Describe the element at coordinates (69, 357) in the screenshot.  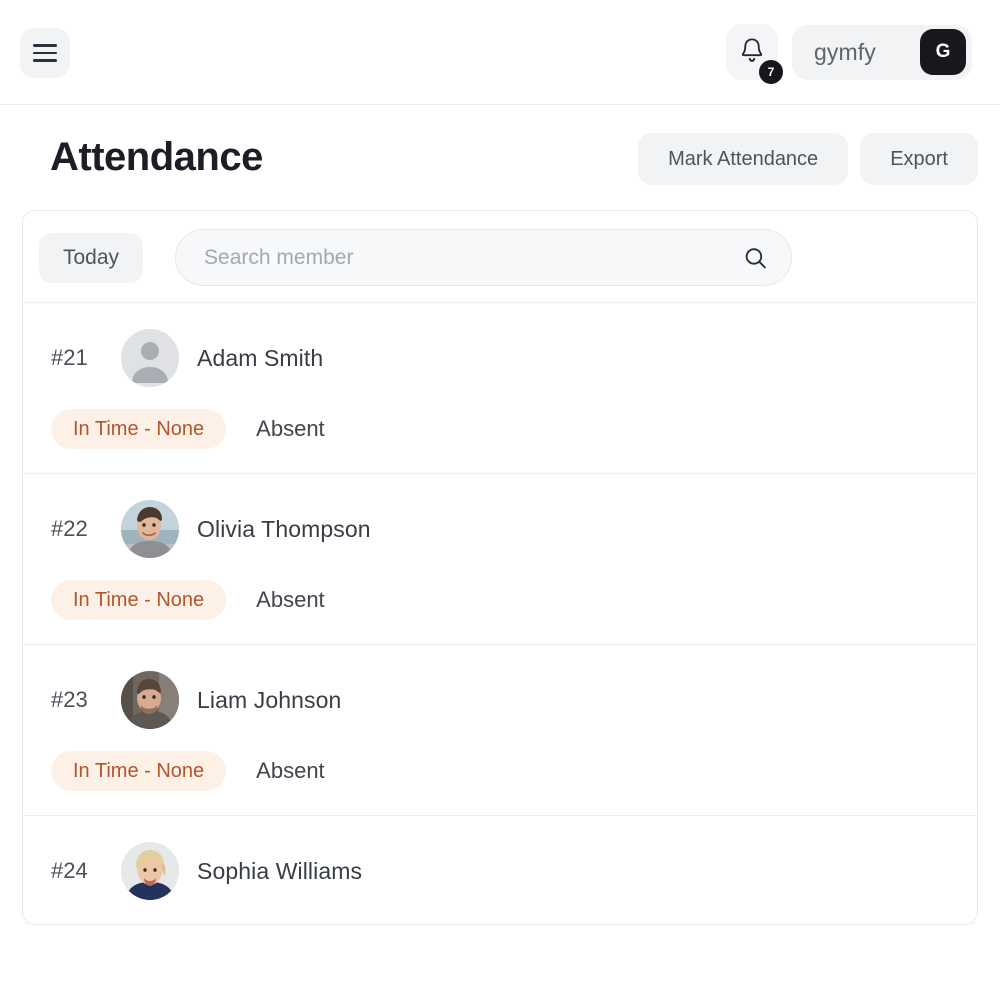
I see `member-id: #21` at that location.